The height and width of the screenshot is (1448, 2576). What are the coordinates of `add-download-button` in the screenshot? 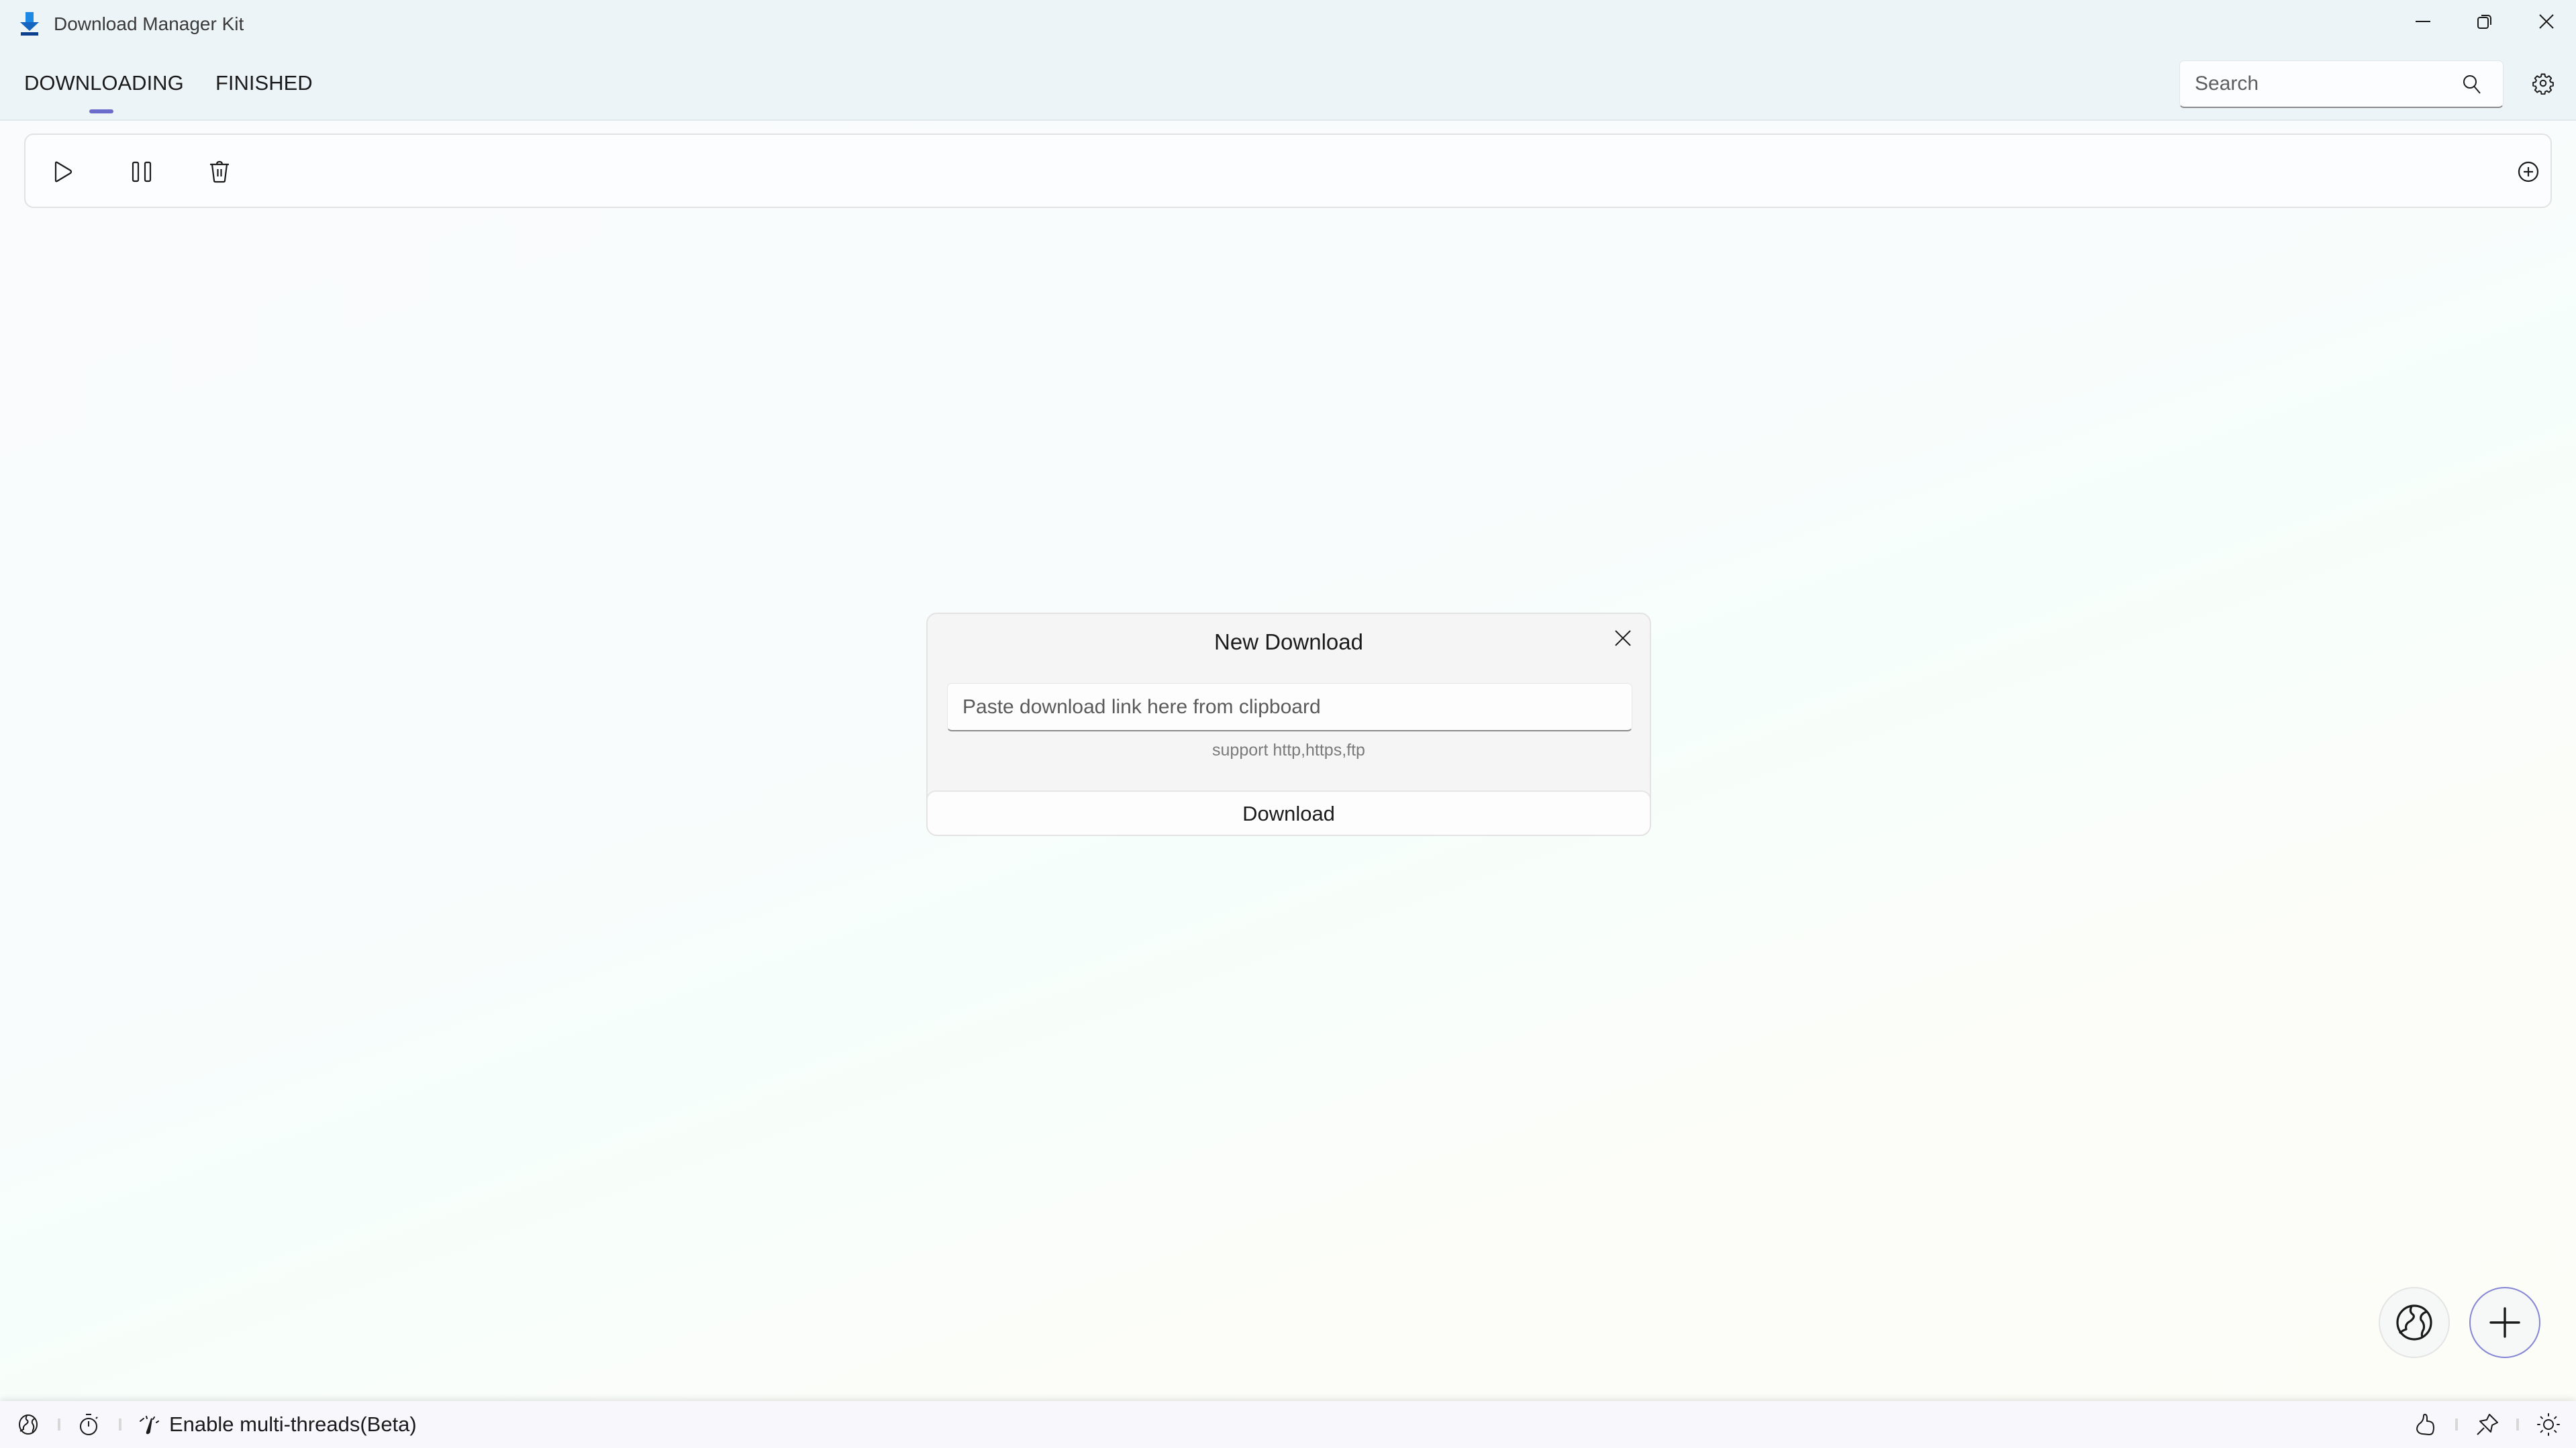 It's located at (2528, 172).